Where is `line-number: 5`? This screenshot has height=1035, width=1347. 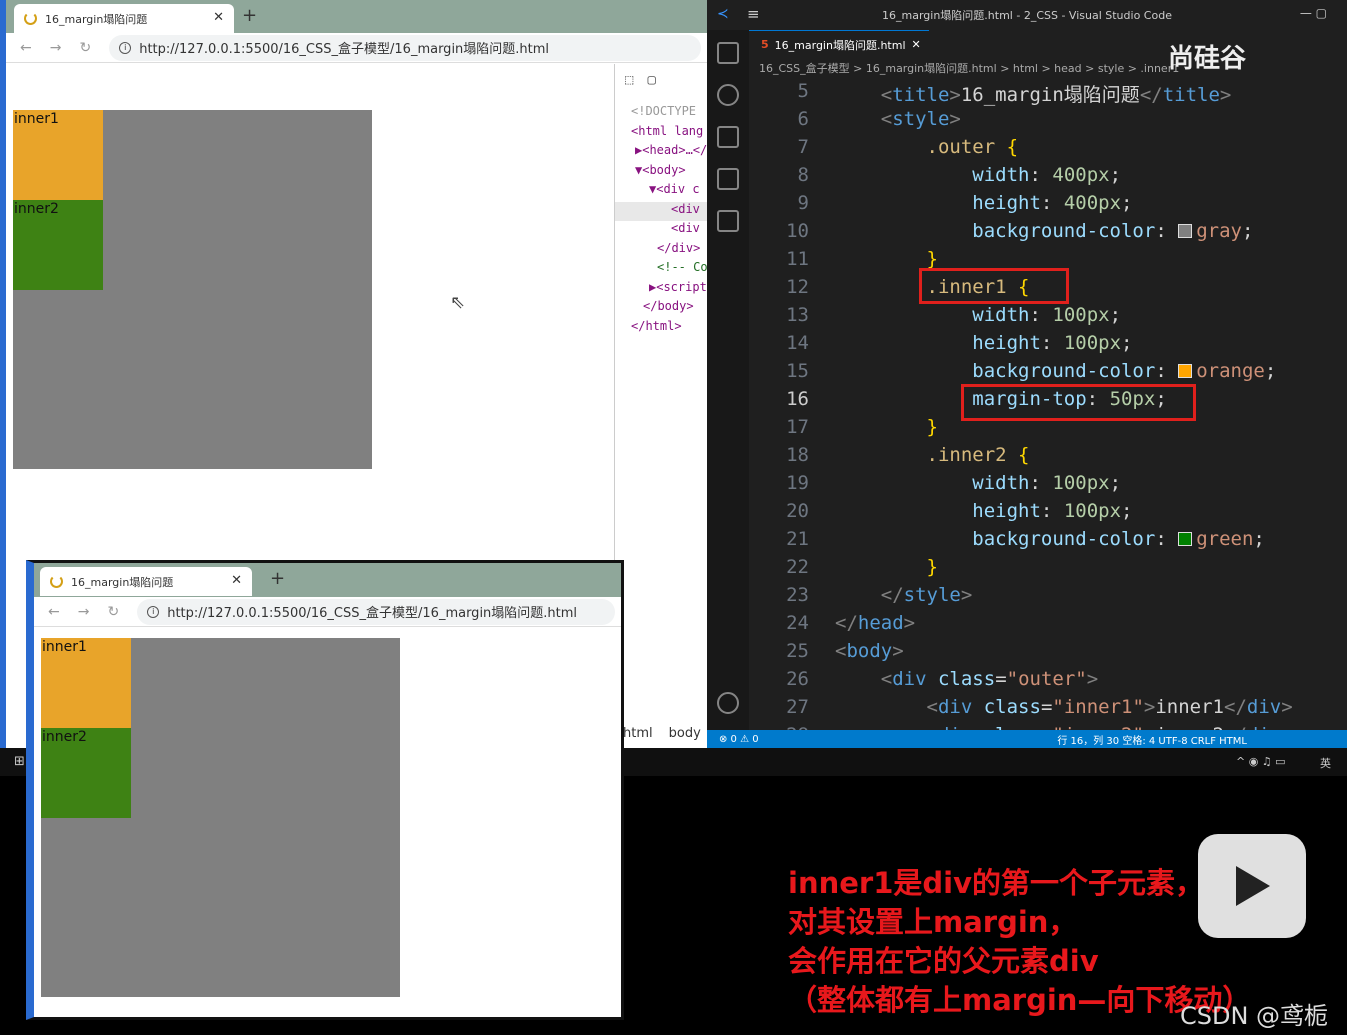
line-number: 5 is located at coordinates (803, 91).